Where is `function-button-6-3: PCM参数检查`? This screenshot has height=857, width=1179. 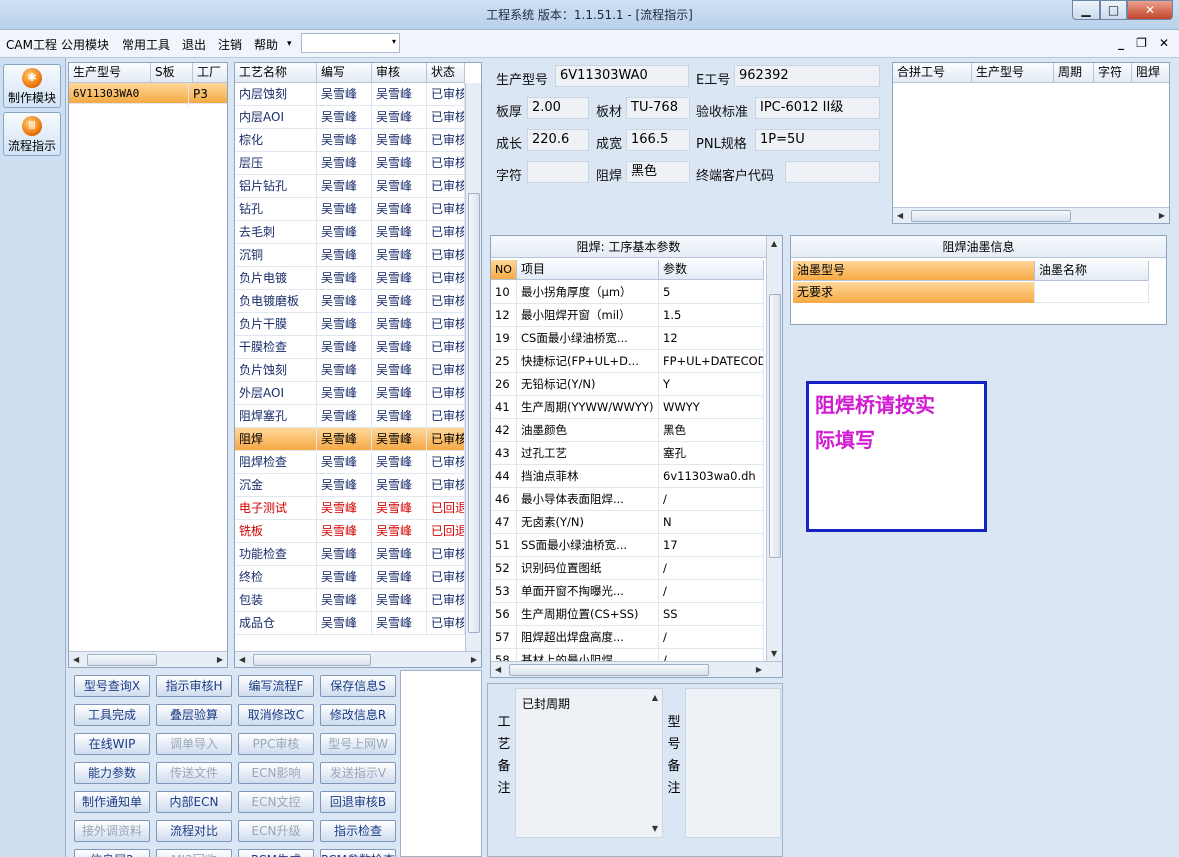
function-button-6-3: PCM参数检查 is located at coordinates (358, 853).